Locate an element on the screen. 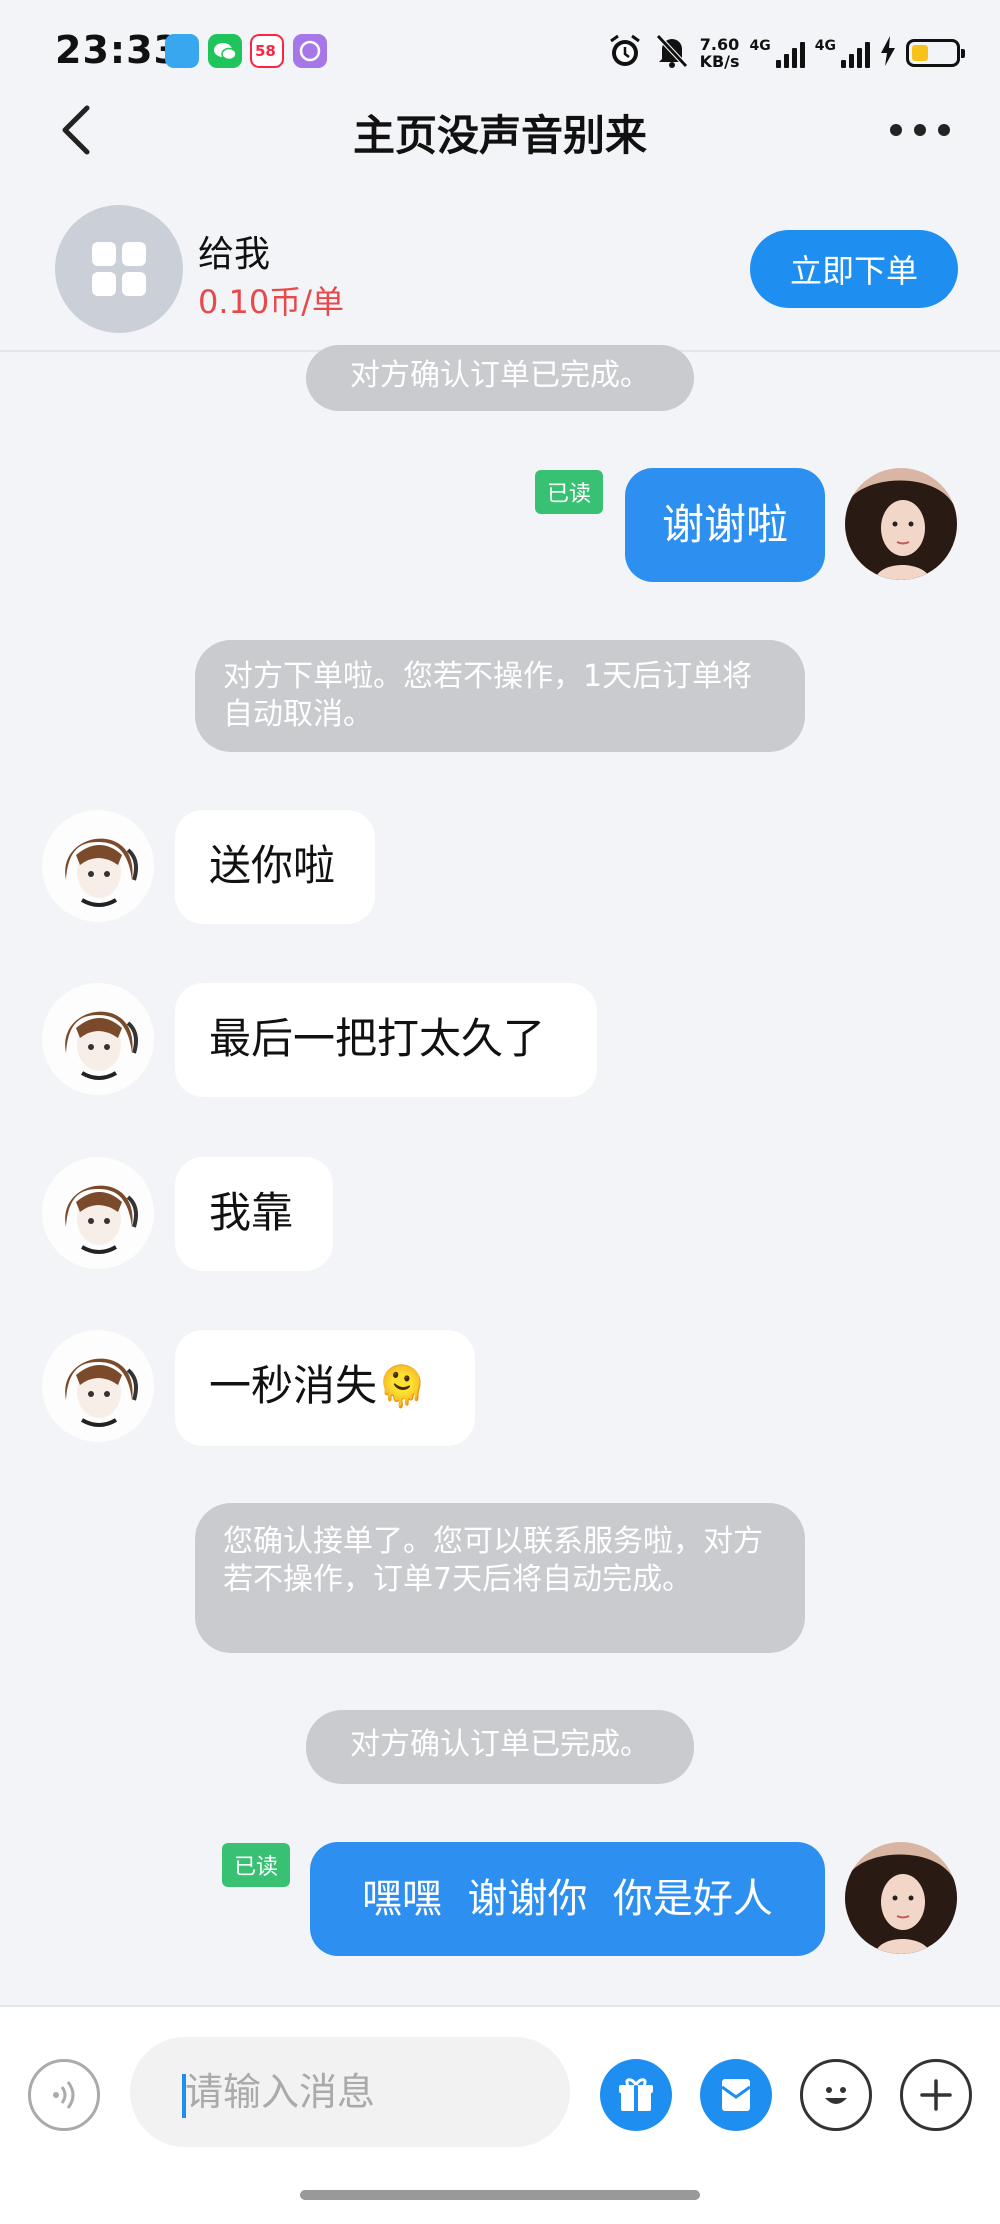  status-right: 7.60 KB/s 4G 4G is located at coordinates (785, 53).